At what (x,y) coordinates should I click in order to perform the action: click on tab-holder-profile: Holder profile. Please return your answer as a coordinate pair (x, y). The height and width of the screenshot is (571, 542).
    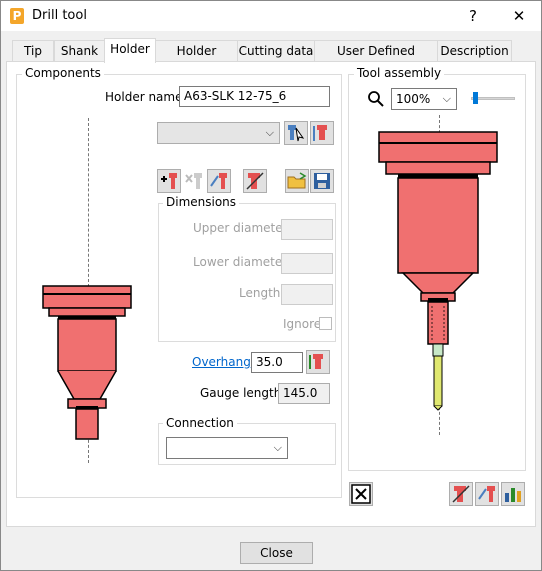
    Looking at the image, I should click on (196, 59).